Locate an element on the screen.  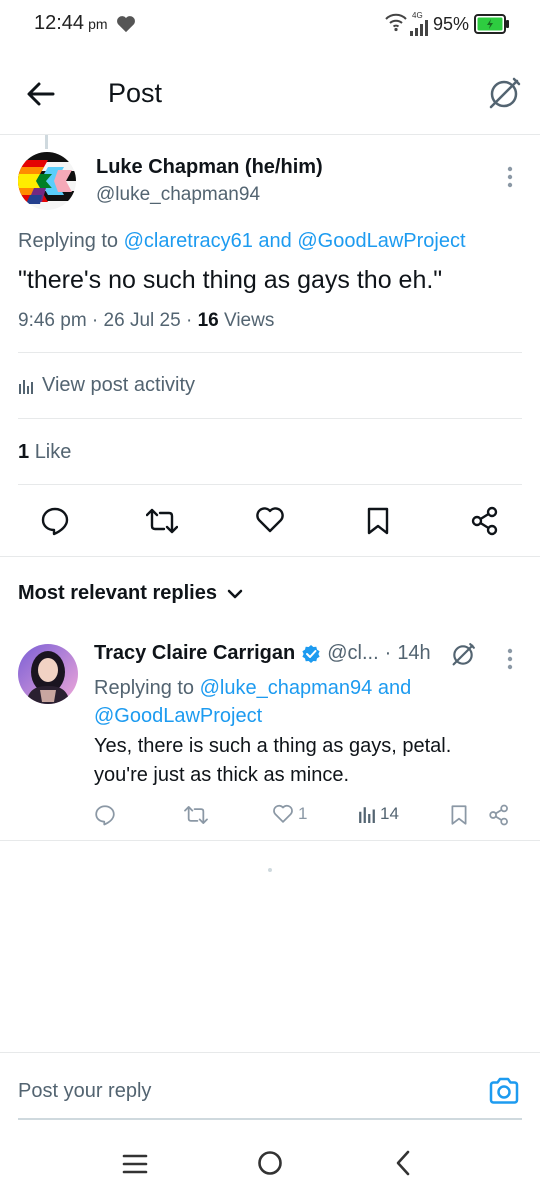
mention-link: @luke_chapman94 is located at coordinates (286, 688).